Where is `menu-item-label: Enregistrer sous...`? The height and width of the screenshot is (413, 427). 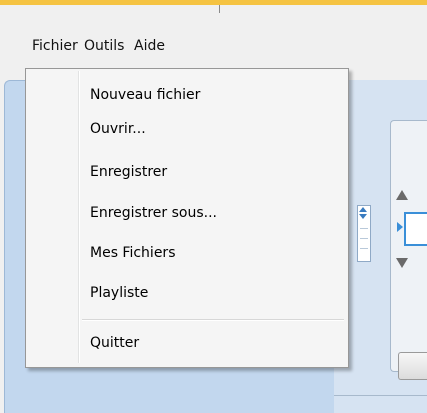
menu-item-label: Enregistrer sous... is located at coordinates (153, 213).